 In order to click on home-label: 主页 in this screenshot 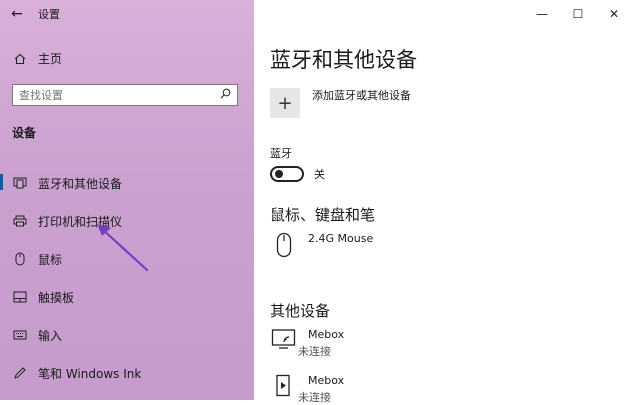, I will do `click(50, 59)`.